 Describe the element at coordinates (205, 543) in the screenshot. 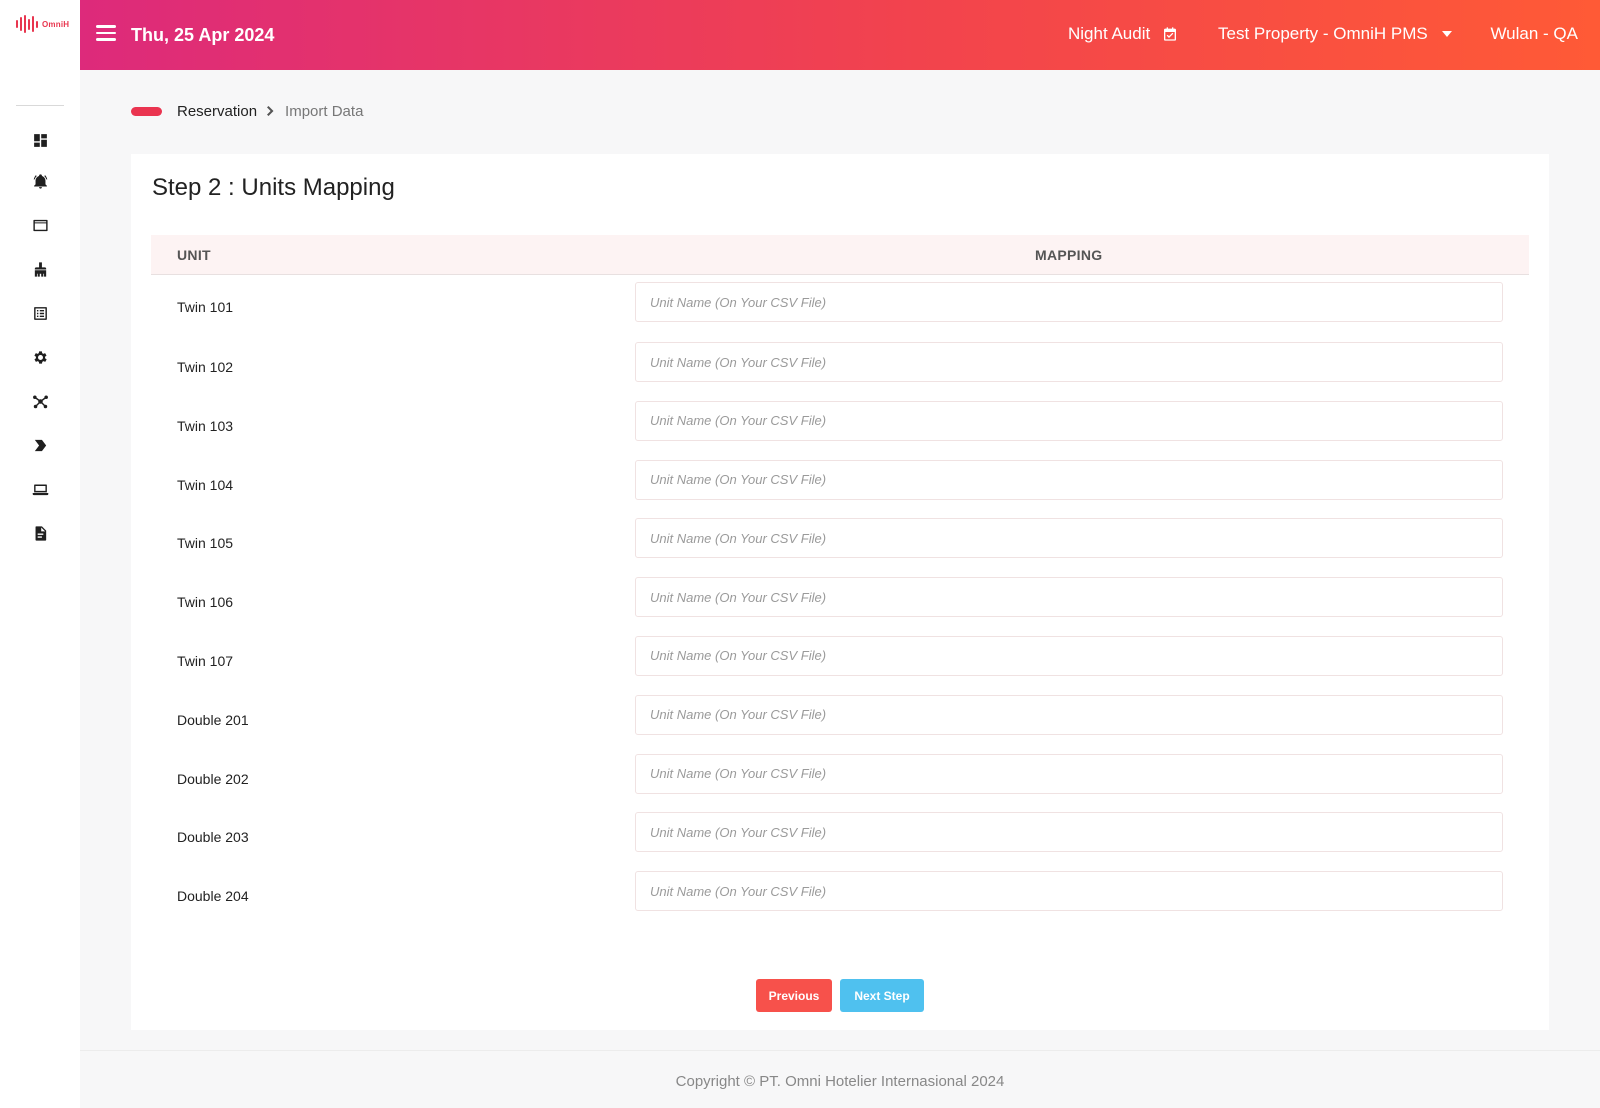

I see `unit-name: Twin 105` at that location.